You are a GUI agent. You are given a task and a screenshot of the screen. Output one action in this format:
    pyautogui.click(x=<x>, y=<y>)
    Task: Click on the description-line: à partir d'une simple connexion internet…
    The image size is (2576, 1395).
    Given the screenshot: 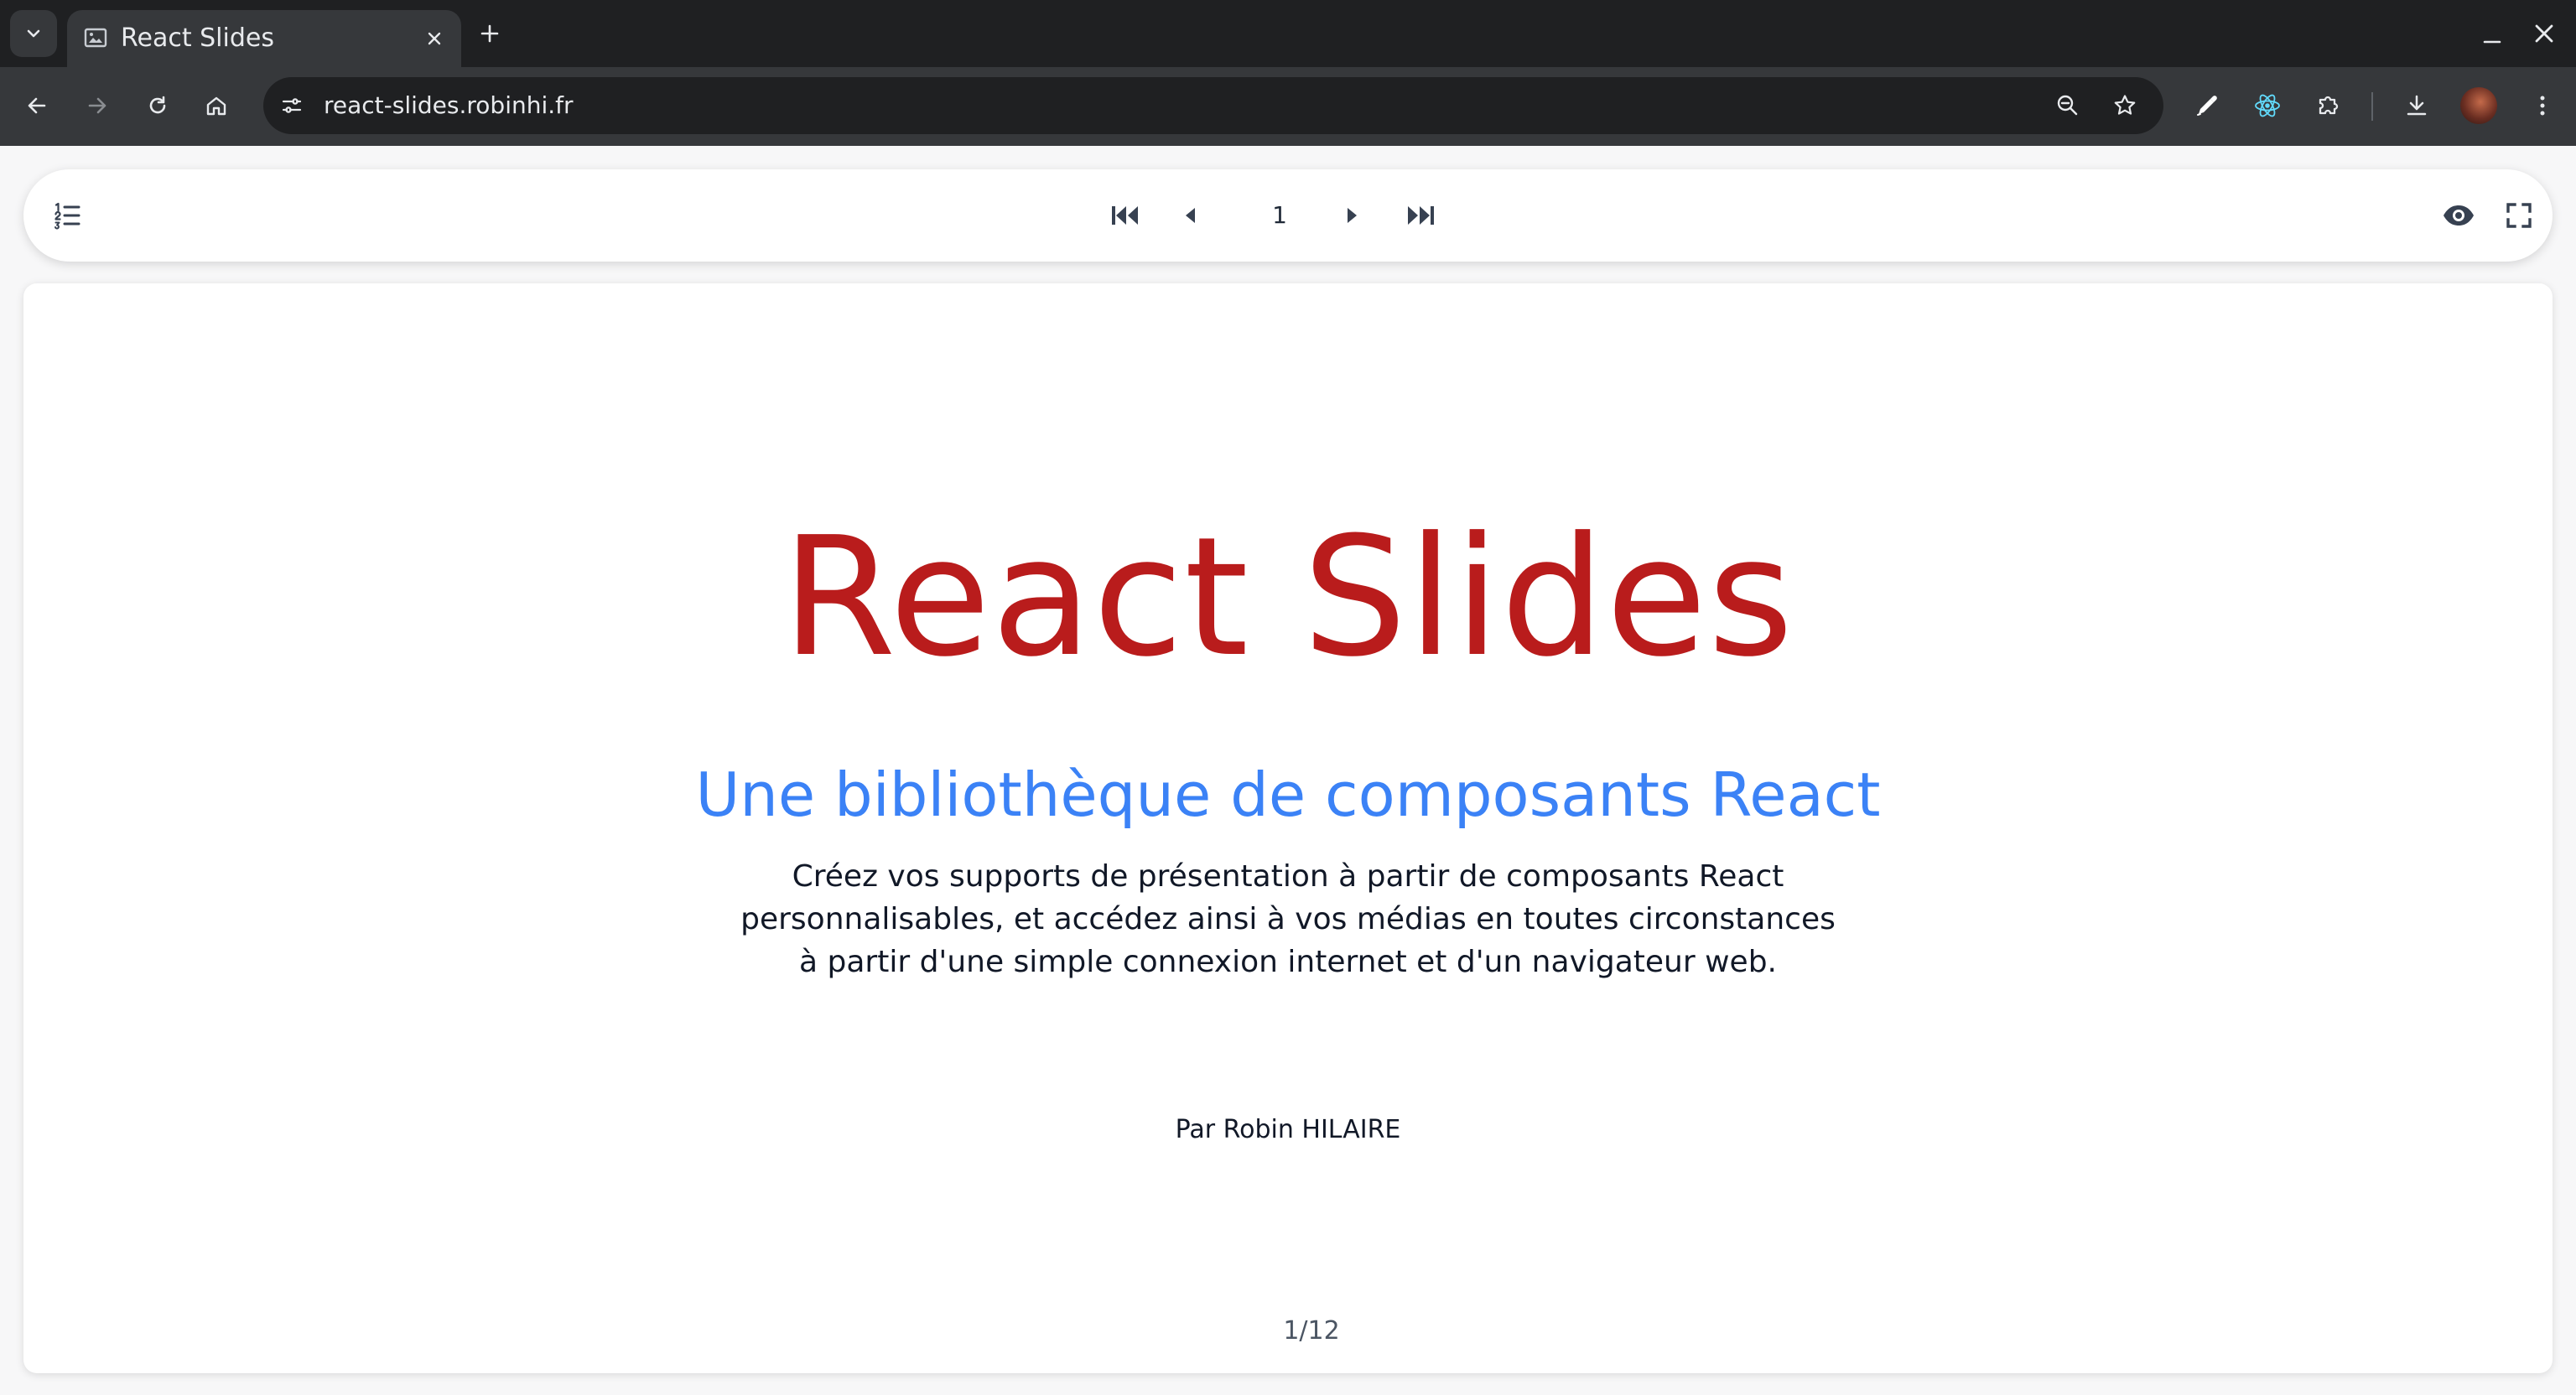 What is the action you would take?
    pyautogui.click(x=1288, y=962)
    